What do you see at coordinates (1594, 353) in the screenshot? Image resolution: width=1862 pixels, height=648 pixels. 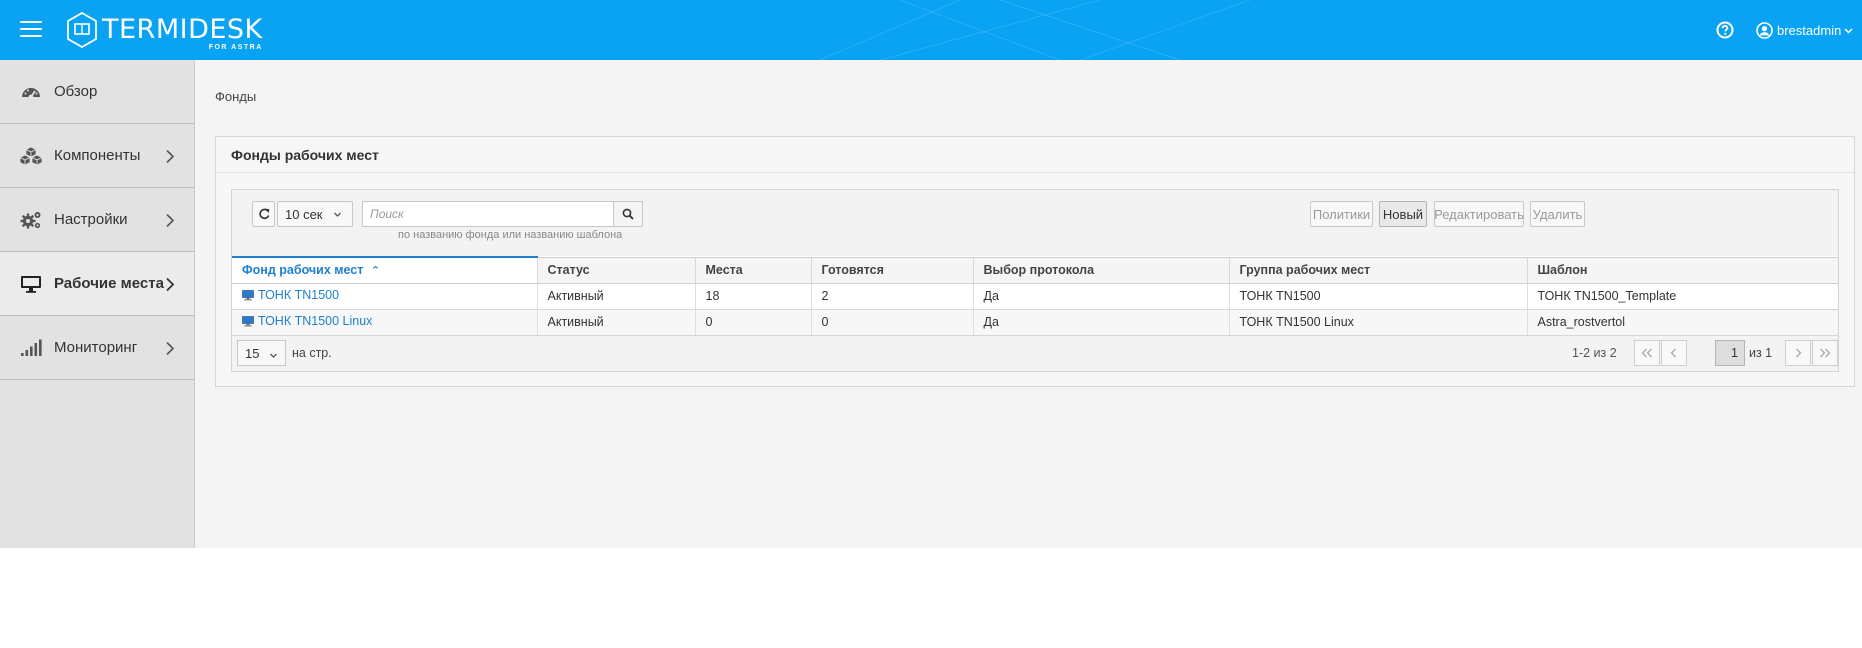 I see `results-range: 1-2 из 2` at bounding box center [1594, 353].